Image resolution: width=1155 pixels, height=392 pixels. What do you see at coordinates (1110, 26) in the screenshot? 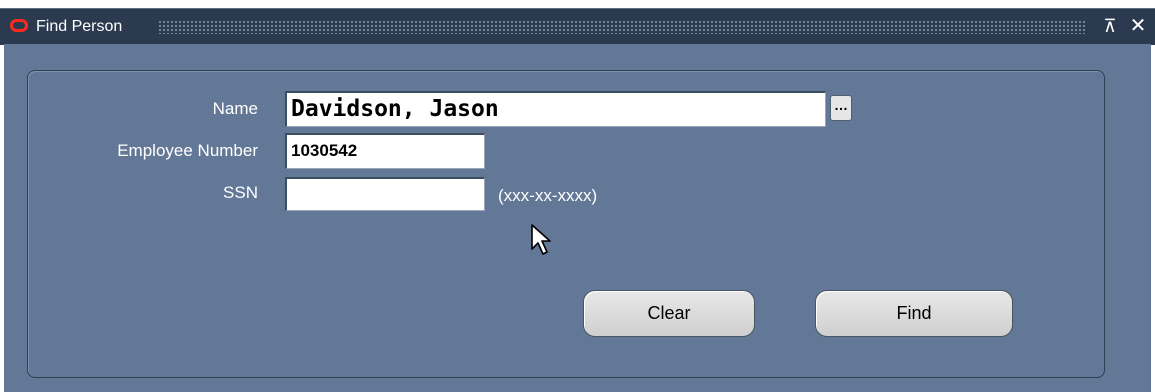
I see `restore-icon: ⊼` at bounding box center [1110, 26].